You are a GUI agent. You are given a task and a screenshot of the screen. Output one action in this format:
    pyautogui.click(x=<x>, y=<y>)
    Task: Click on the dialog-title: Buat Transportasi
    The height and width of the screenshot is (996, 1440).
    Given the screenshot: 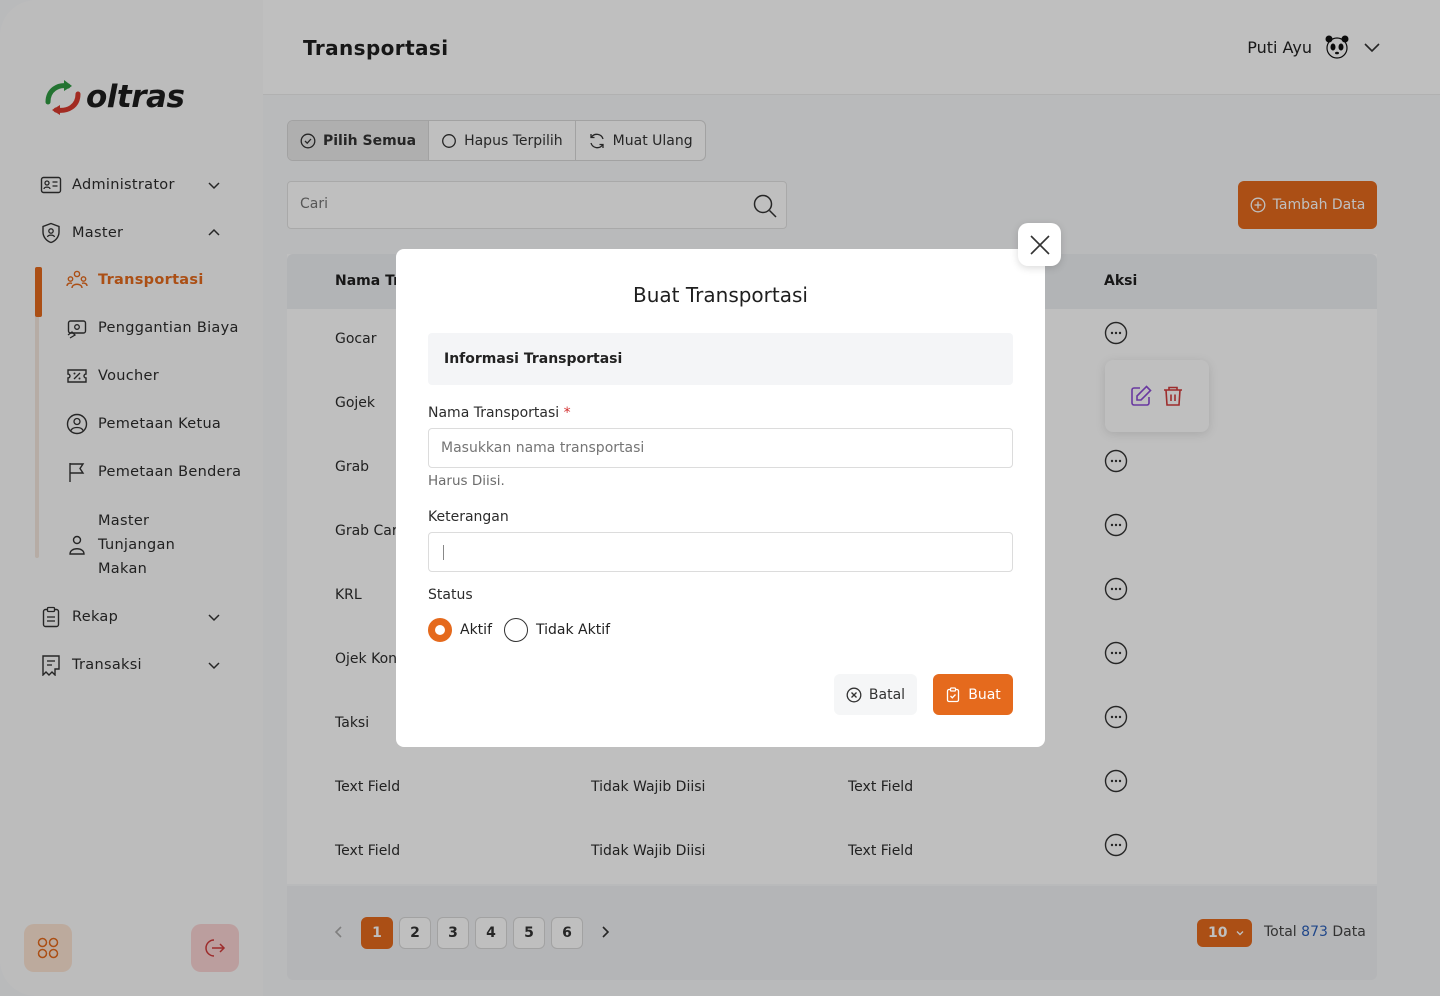 What is the action you would take?
    pyautogui.click(x=720, y=295)
    